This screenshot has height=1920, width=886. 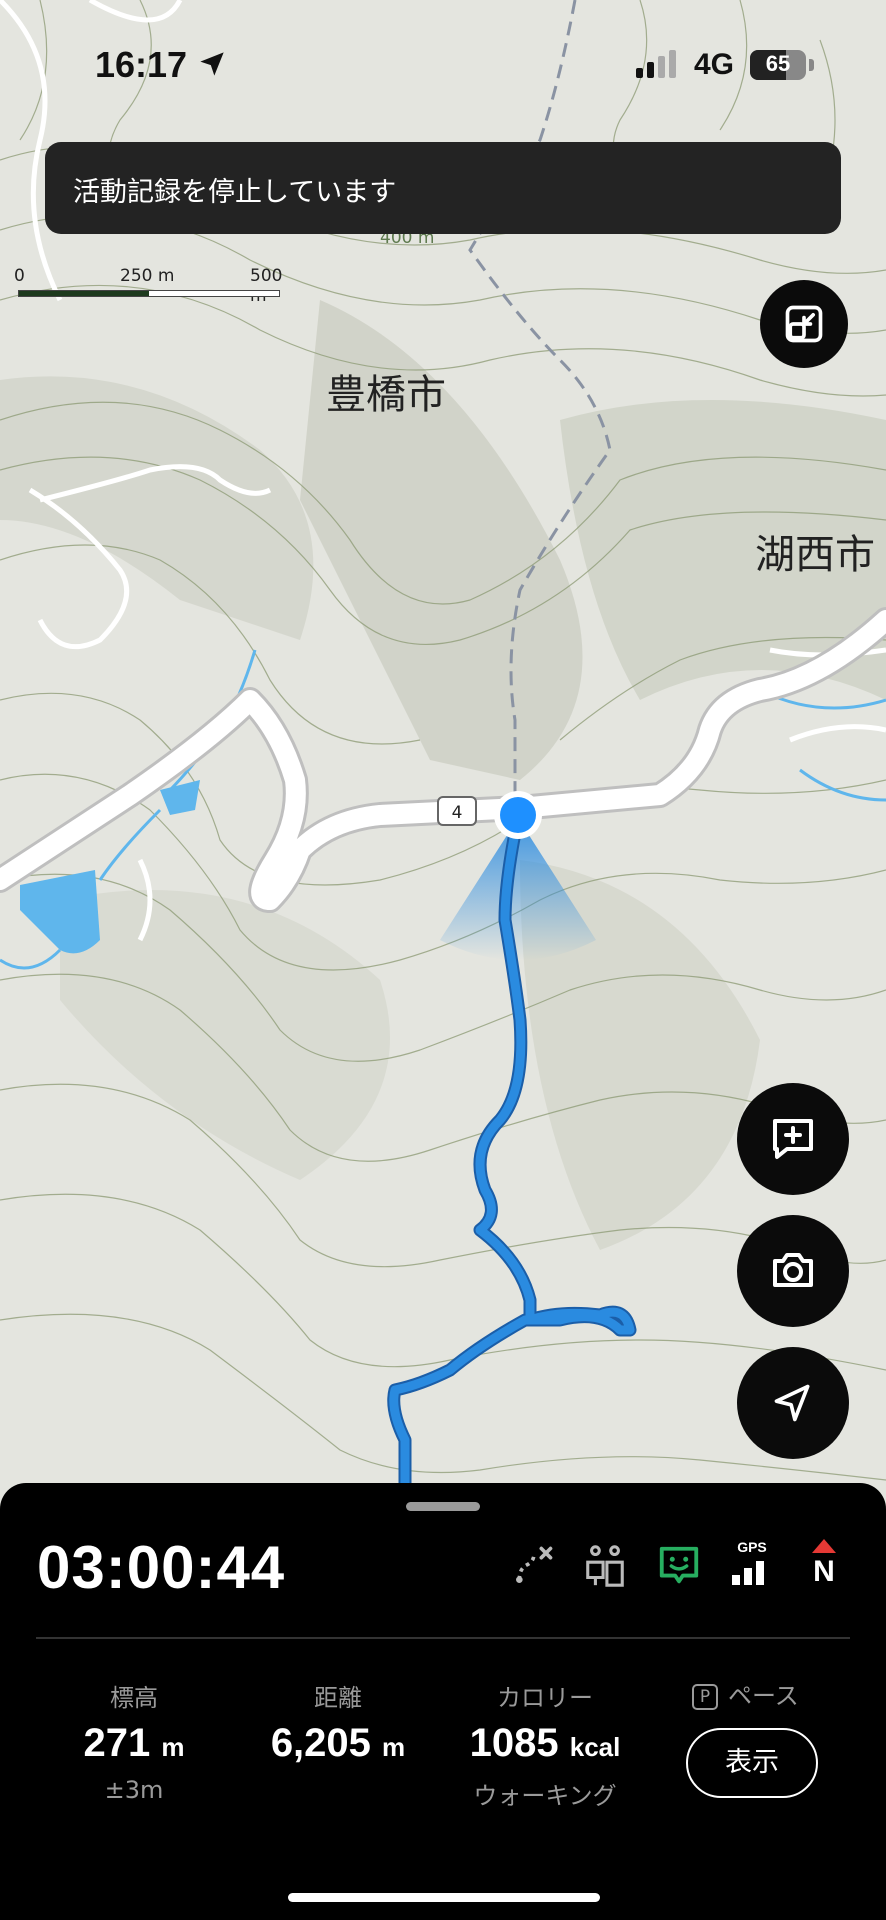 I want to click on compass-letter: N, so click(x=824, y=1571).